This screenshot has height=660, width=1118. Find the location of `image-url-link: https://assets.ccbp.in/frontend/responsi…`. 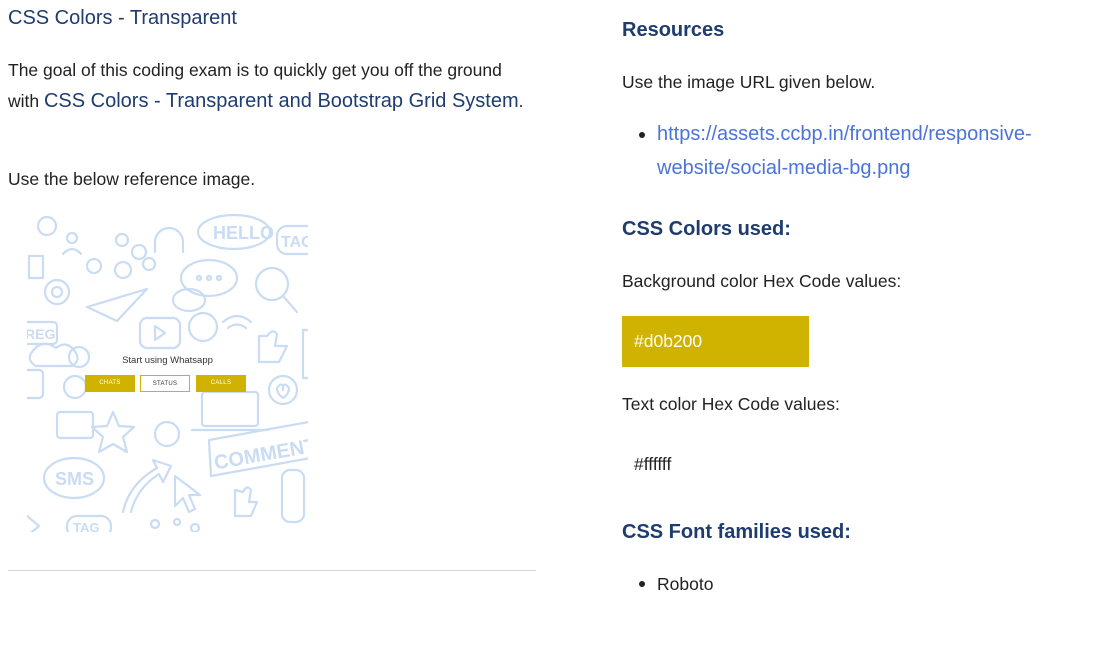

image-url-link: https://assets.ccbp.in/frontend/responsi… is located at coordinates (844, 151).